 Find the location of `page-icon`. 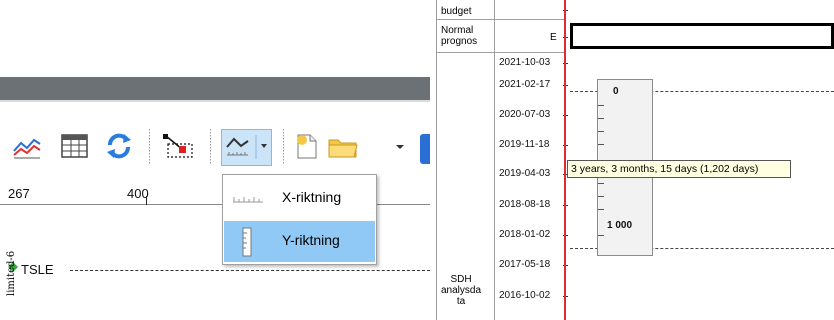

page-icon is located at coordinates (307, 146).